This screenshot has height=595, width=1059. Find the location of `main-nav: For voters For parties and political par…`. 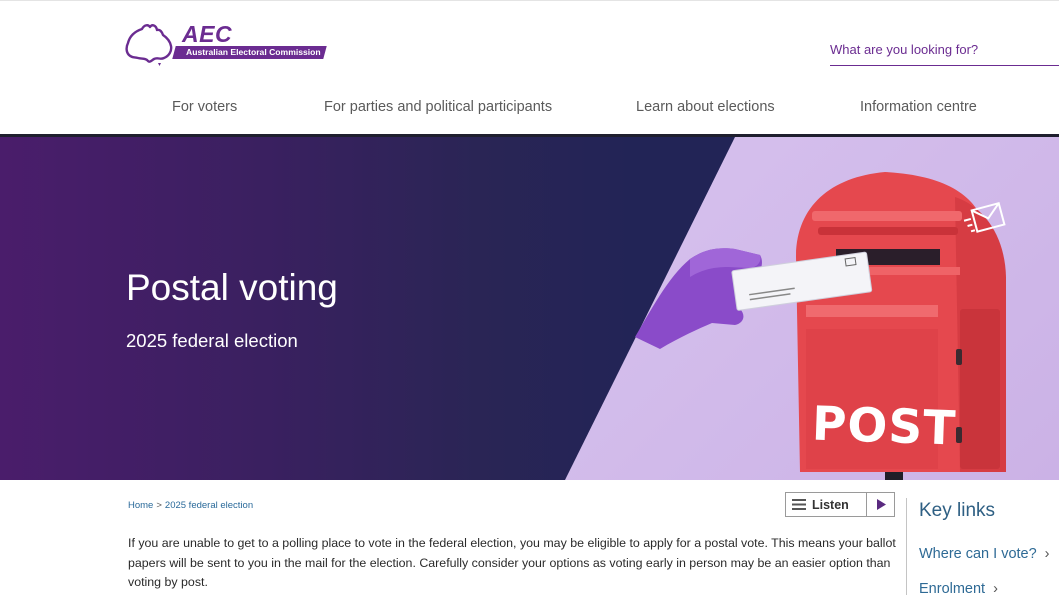

main-nav: For voters For parties and political par… is located at coordinates (529, 111).